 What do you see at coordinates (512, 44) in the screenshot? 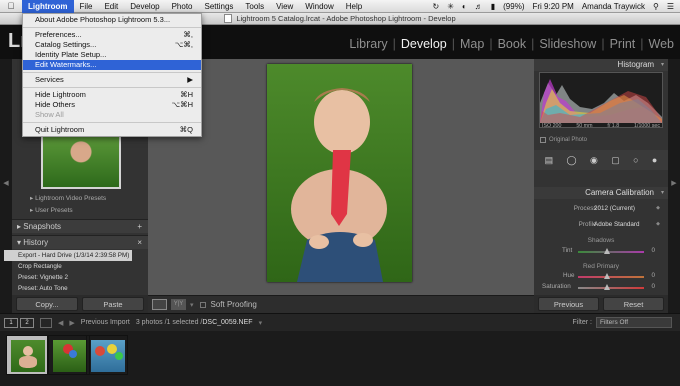
I see `module-book: Book` at bounding box center [512, 44].